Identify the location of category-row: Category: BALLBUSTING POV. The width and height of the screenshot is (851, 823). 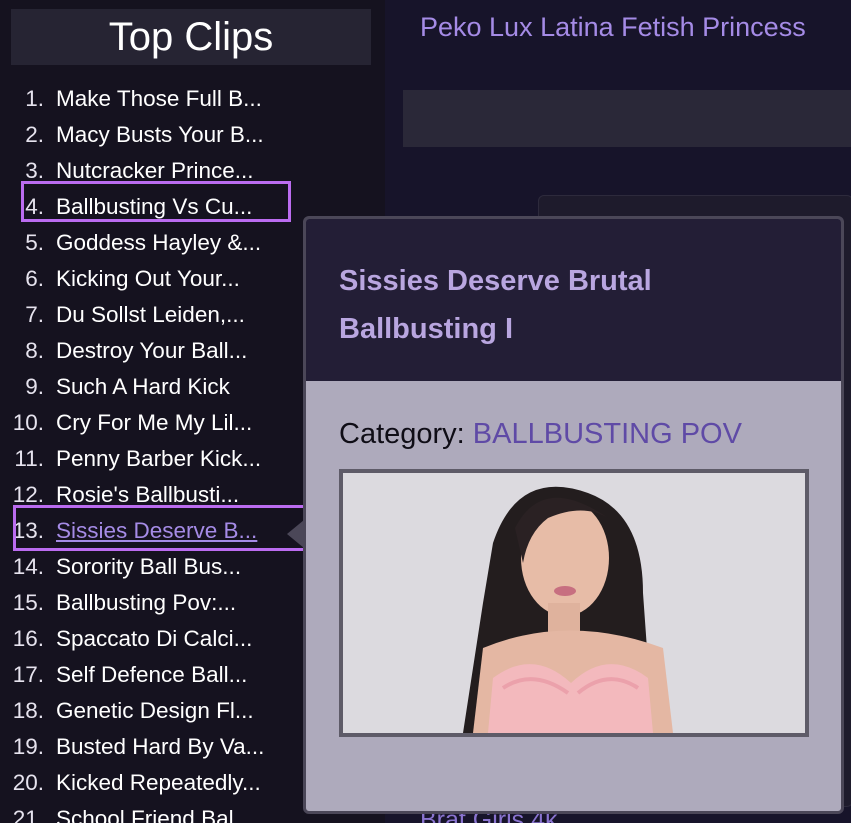
(590, 434).